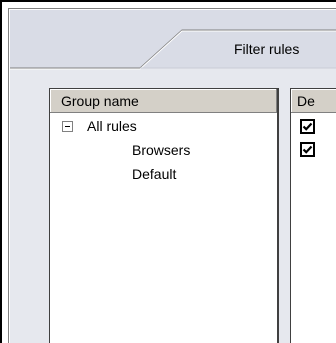 This screenshot has width=336, height=343. I want to click on tree-item-all-rules: All rules, so click(112, 126).